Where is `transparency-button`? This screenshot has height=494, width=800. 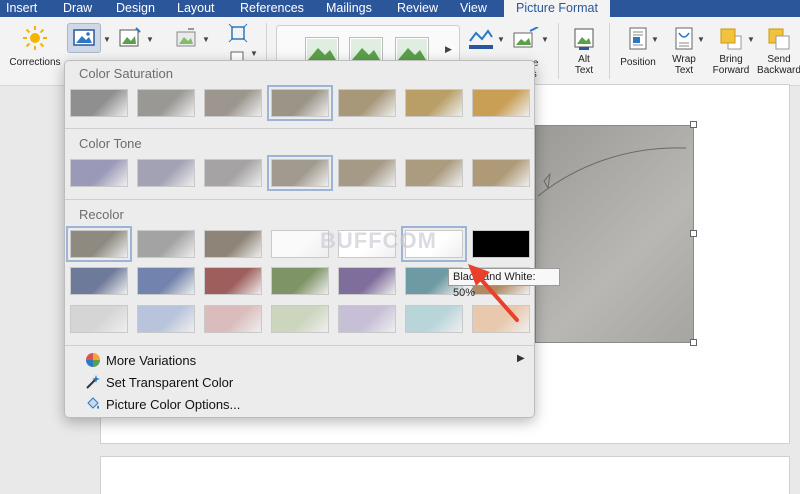 transparency-button is located at coordinates (186, 39).